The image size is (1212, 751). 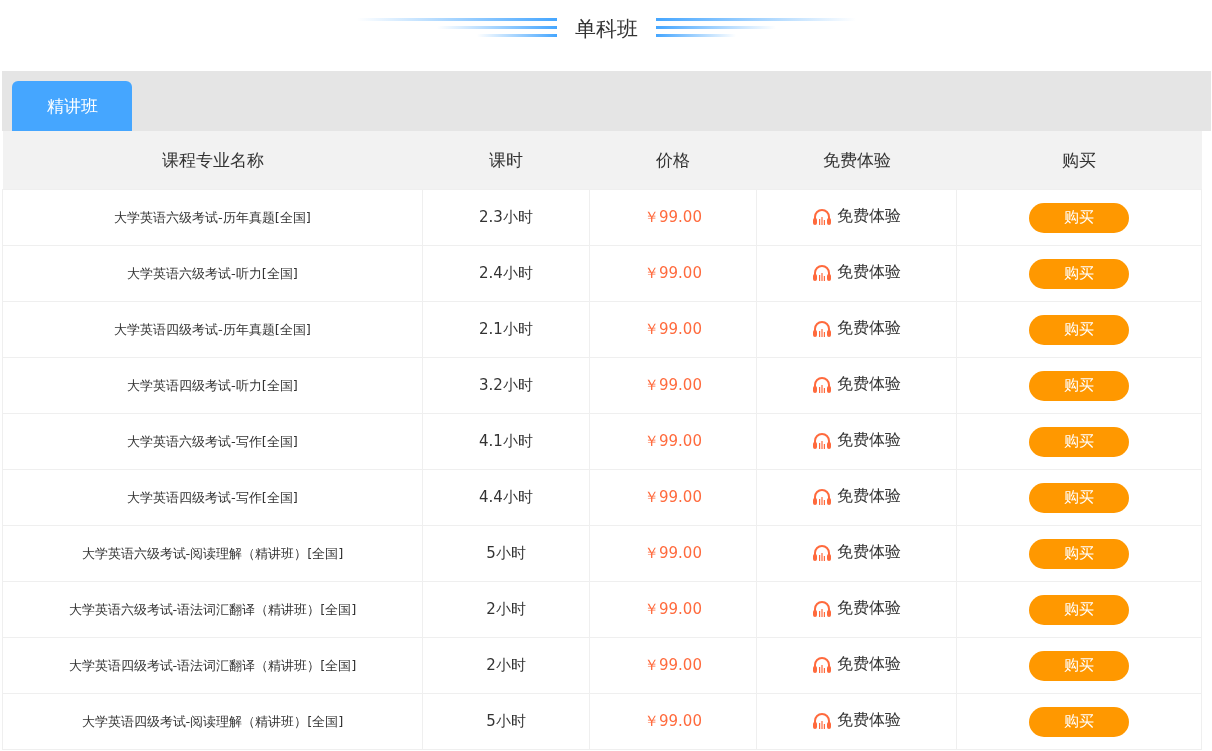 What do you see at coordinates (212, 441) in the screenshot?
I see `course-name-cell: 大学英语六级考试-写作[全国]` at bounding box center [212, 441].